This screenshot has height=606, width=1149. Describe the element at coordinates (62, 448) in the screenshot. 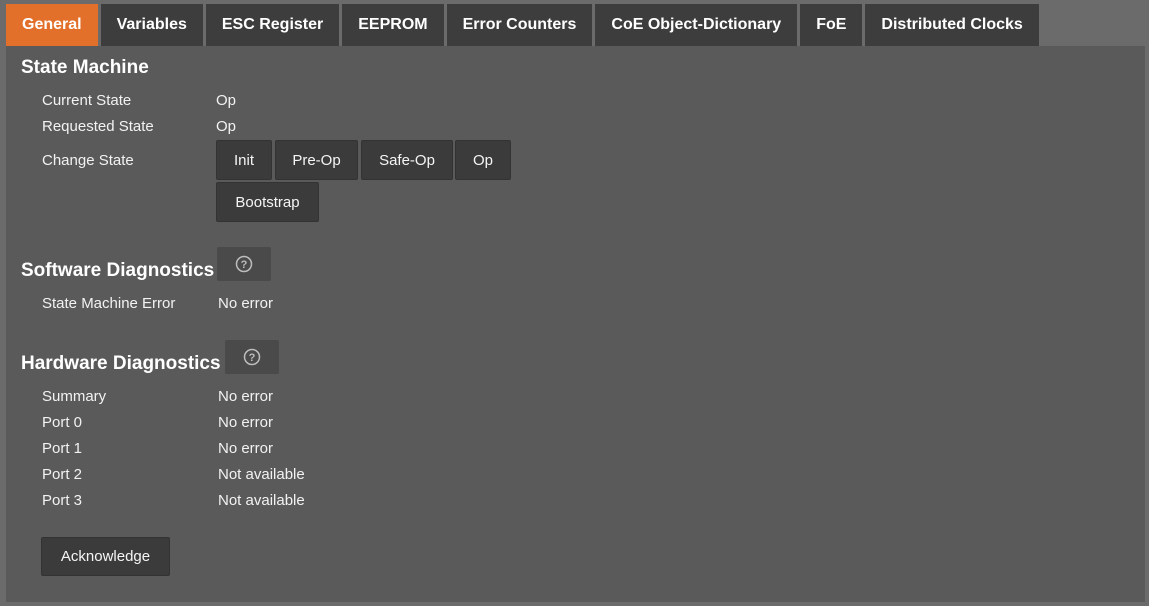

I see `port-1-label: Port 1` at that location.